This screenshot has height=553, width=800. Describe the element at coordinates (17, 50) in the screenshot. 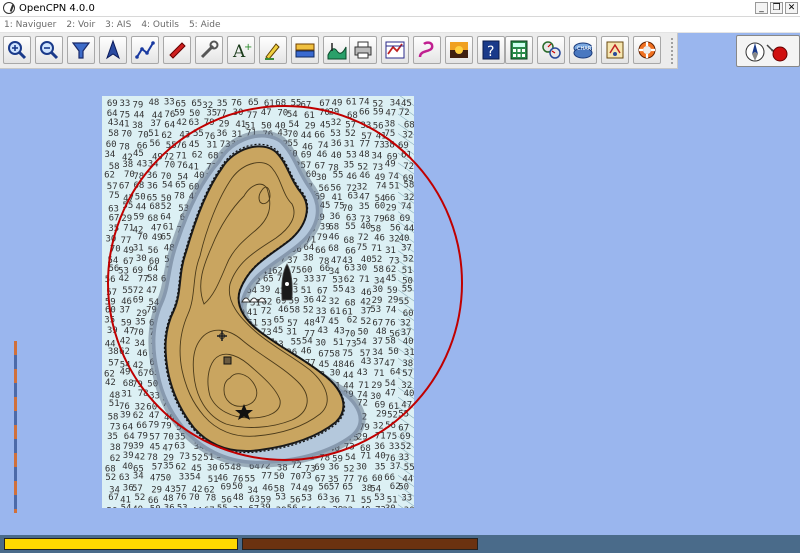

I see `zoom-in-button` at that location.